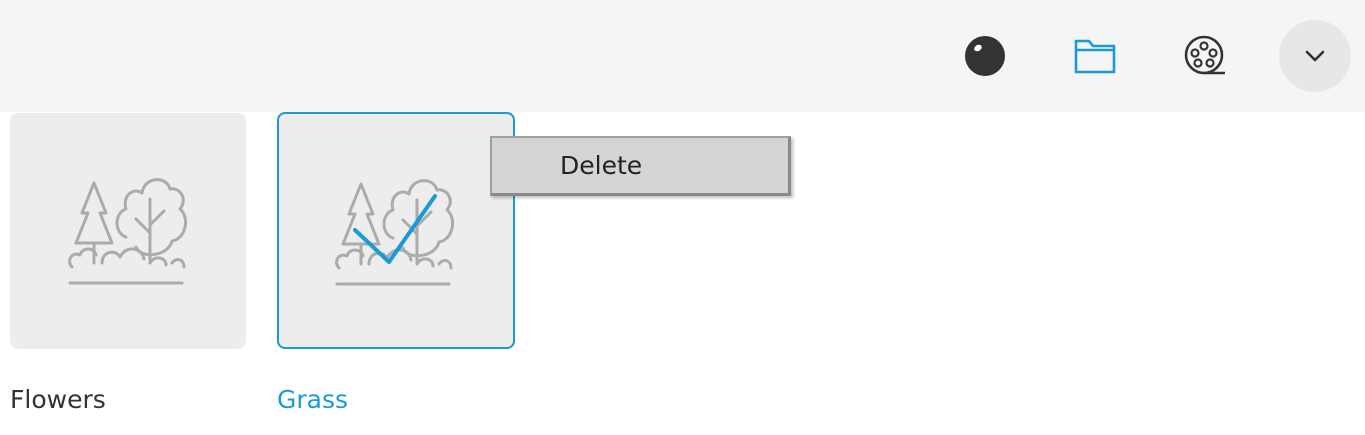  Describe the element at coordinates (58, 400) in the screenshot. I see `tile-label-flowers: Flowers` at that location.